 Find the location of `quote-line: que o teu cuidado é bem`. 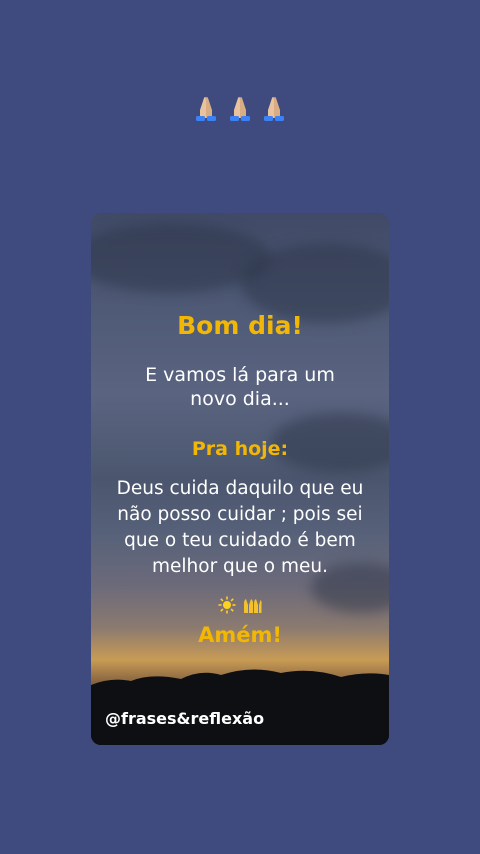

quote-line: que o teu cuidado é bem is located at coordinates (240, 540).